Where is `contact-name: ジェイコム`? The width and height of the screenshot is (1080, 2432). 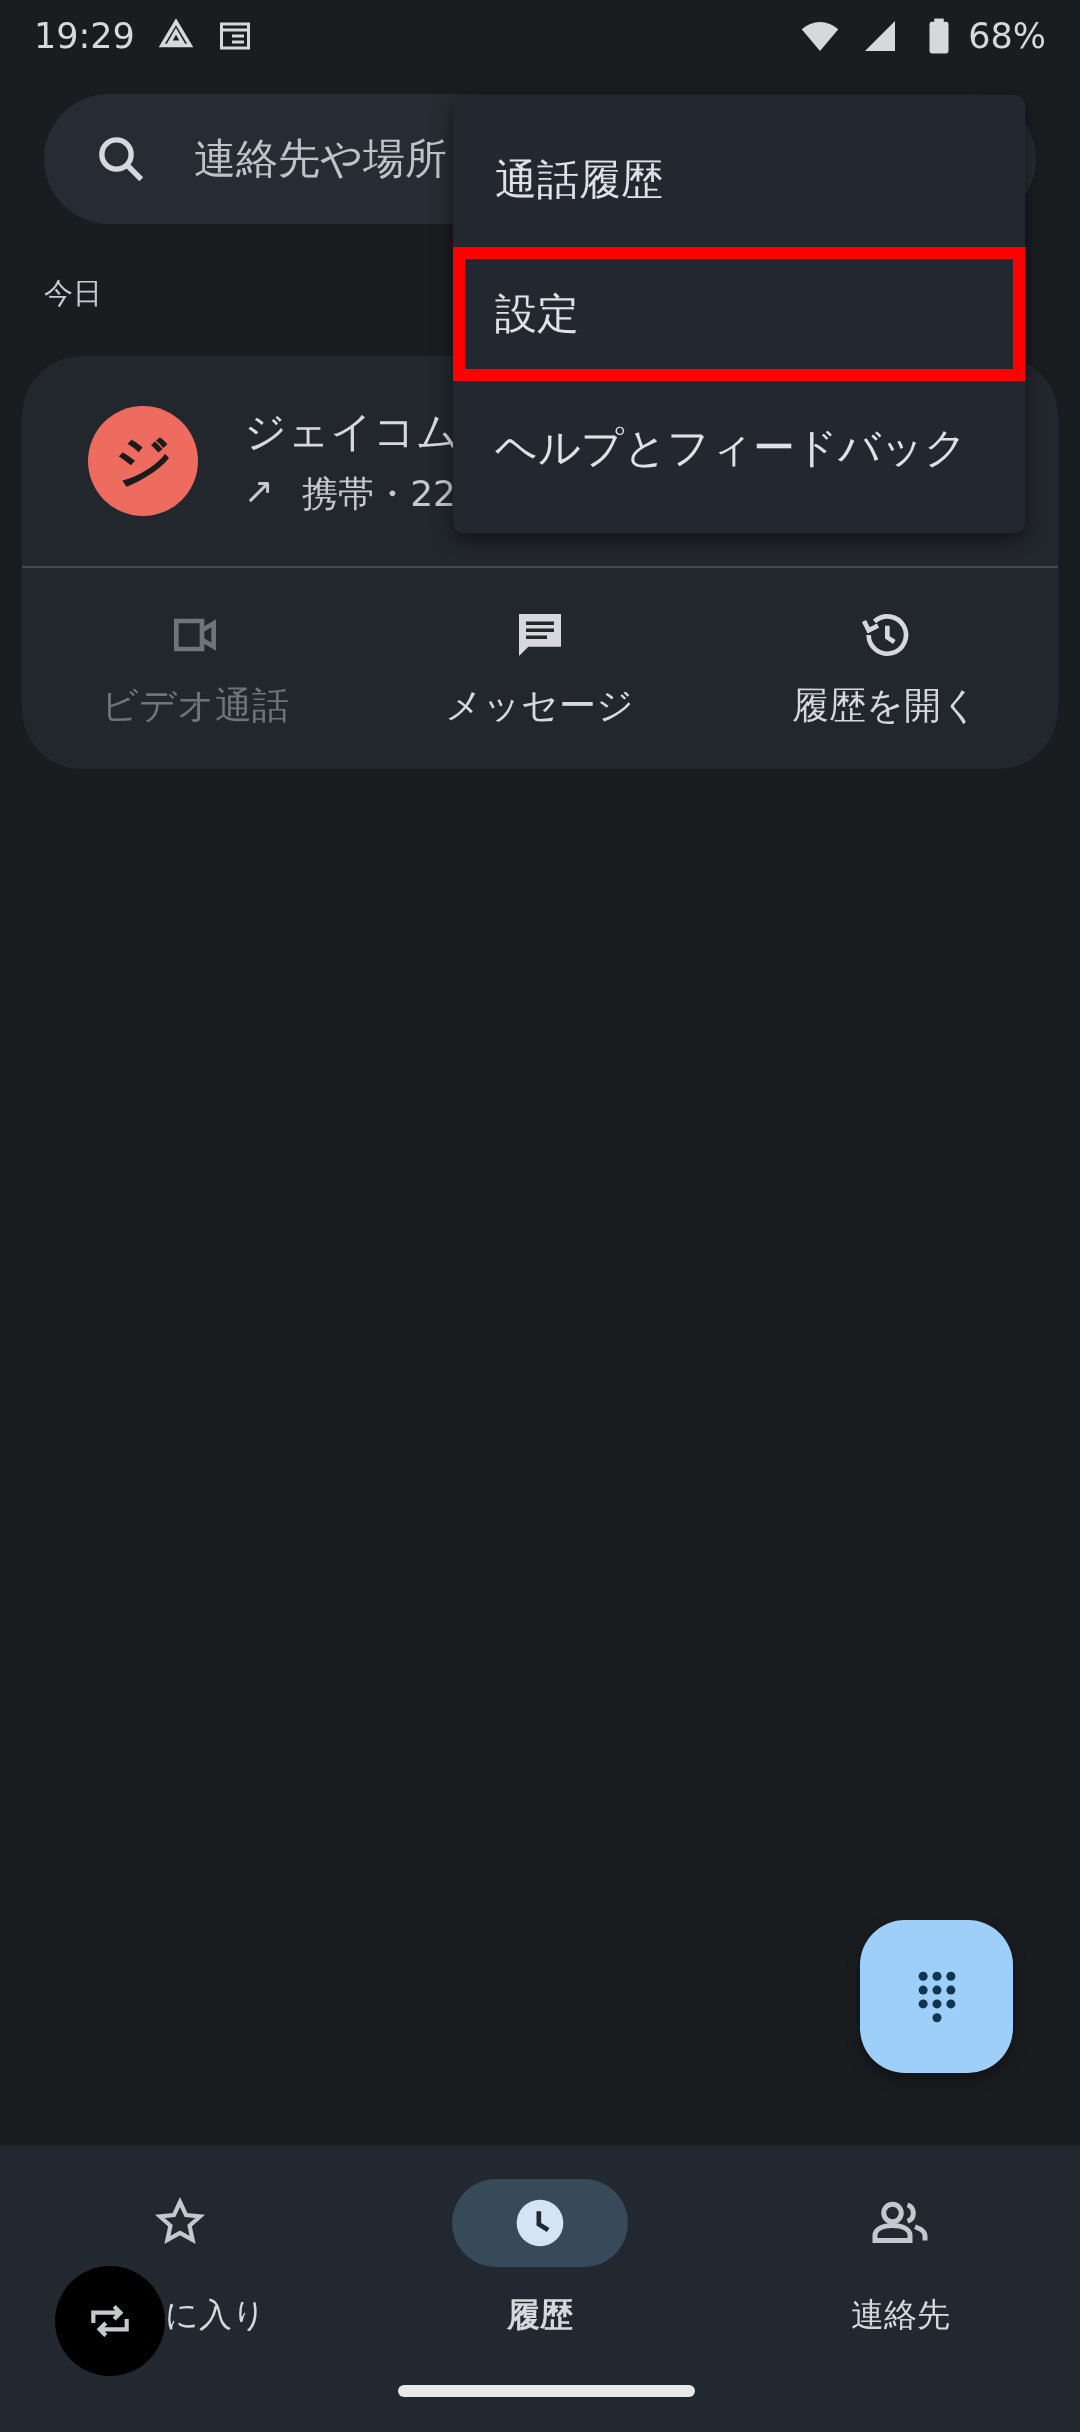 contact-name: ジェイコム is located at coordinates (351, 431).